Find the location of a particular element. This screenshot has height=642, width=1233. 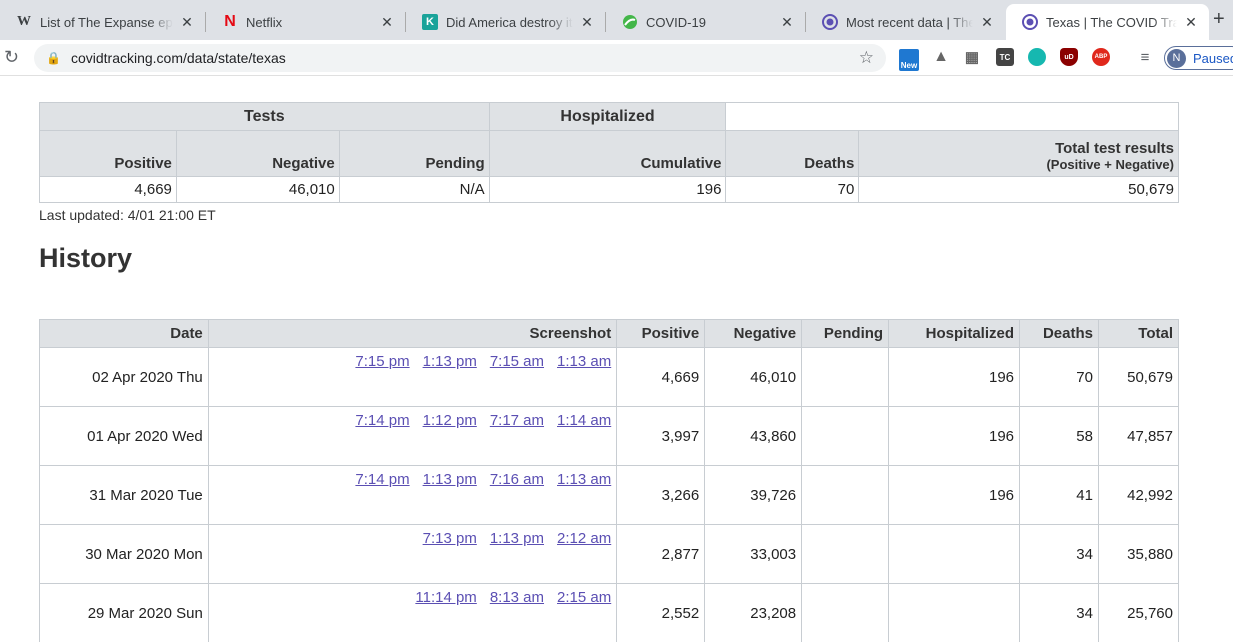

group-header-hospitalized: Hospitalized is located at coordinates (607, 116).